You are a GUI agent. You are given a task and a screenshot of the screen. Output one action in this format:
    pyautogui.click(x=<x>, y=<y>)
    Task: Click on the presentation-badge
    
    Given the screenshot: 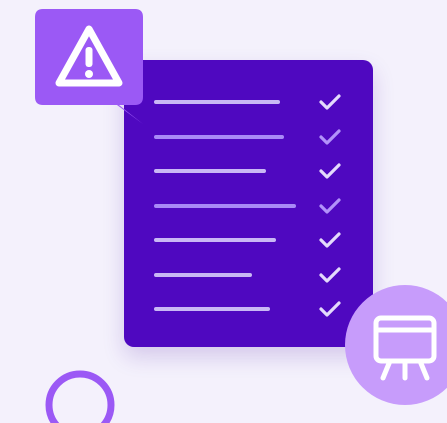 What is the action you would take?
    pyautogui.click(x=396, y=345)
    